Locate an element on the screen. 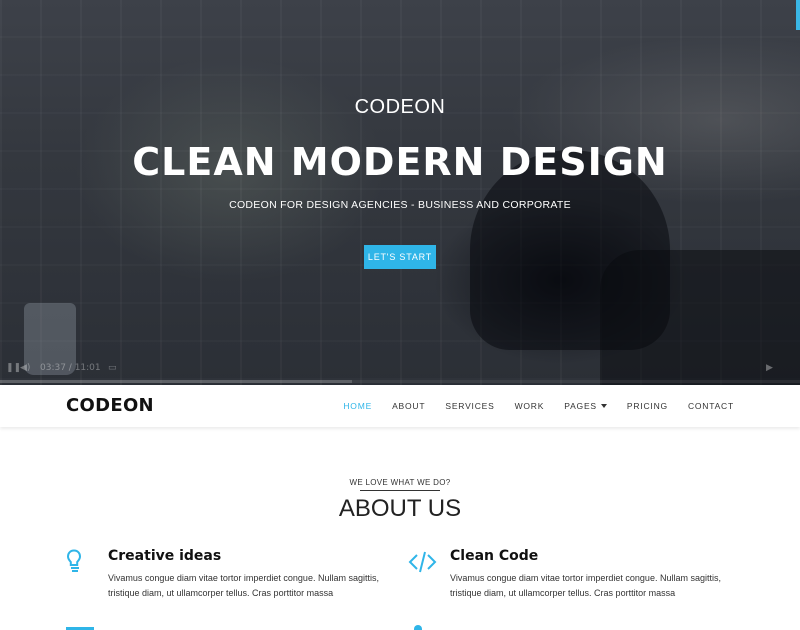  eyebrow-underline is located at coordinates (400, 490).